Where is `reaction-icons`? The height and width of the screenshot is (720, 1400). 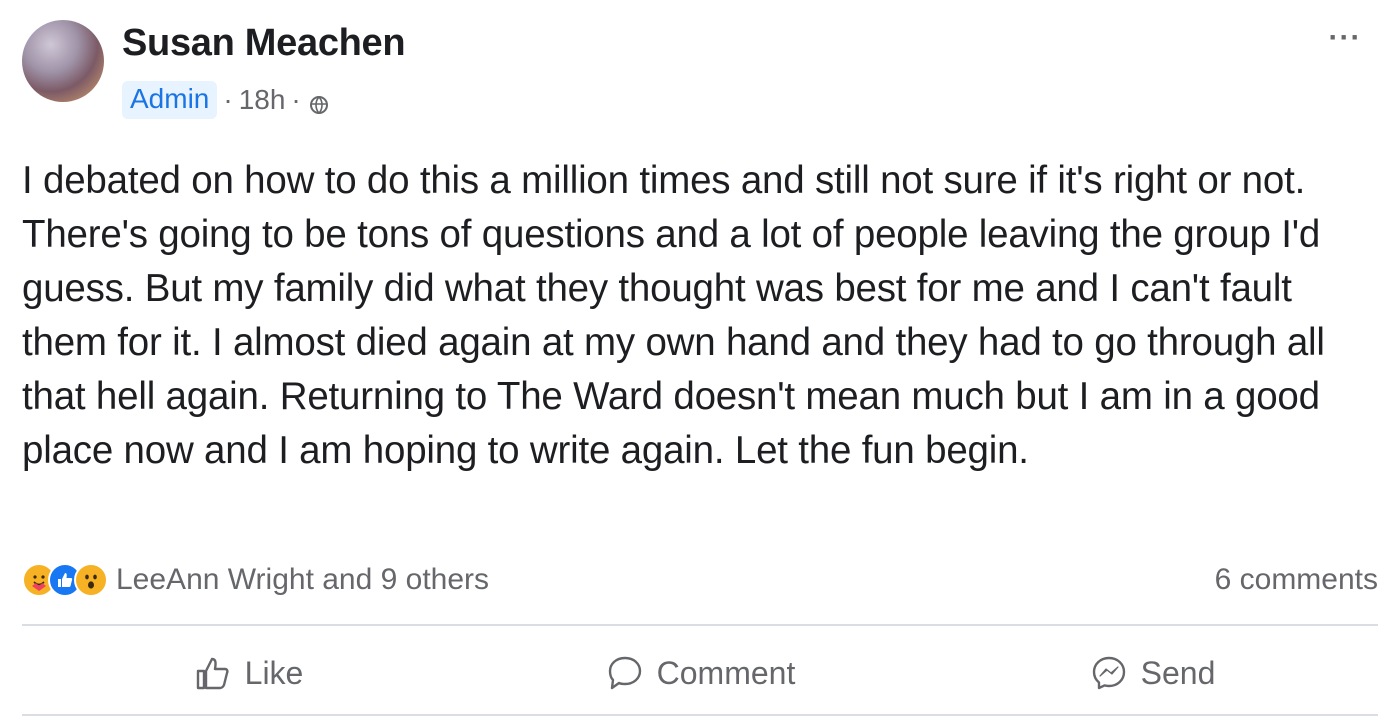
reaction-icons is located at coordinates (65, 580).